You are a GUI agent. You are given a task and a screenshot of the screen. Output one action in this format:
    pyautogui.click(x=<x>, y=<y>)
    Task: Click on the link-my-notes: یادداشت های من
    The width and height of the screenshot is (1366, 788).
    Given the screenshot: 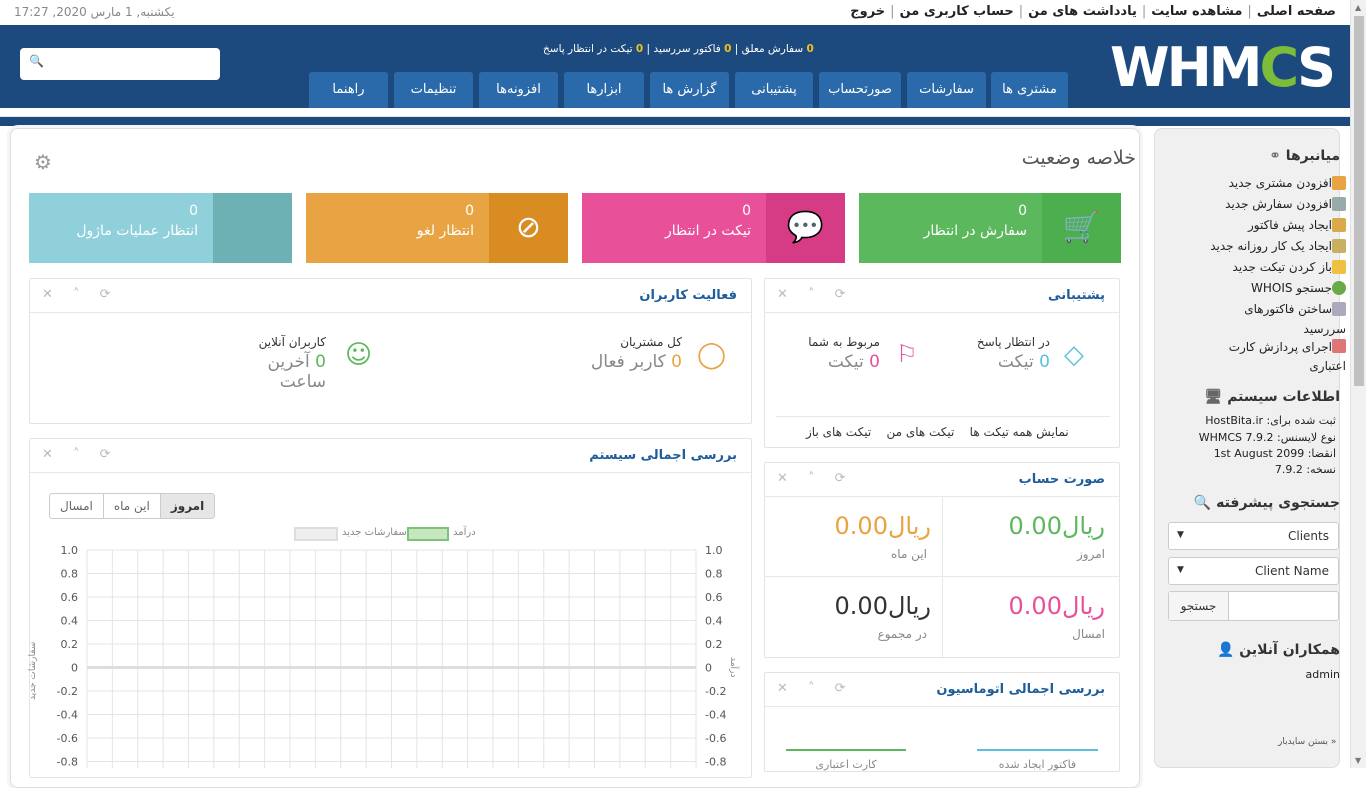 What is the action you would take?
    pyautogui.click(x=1082, y=11)
    